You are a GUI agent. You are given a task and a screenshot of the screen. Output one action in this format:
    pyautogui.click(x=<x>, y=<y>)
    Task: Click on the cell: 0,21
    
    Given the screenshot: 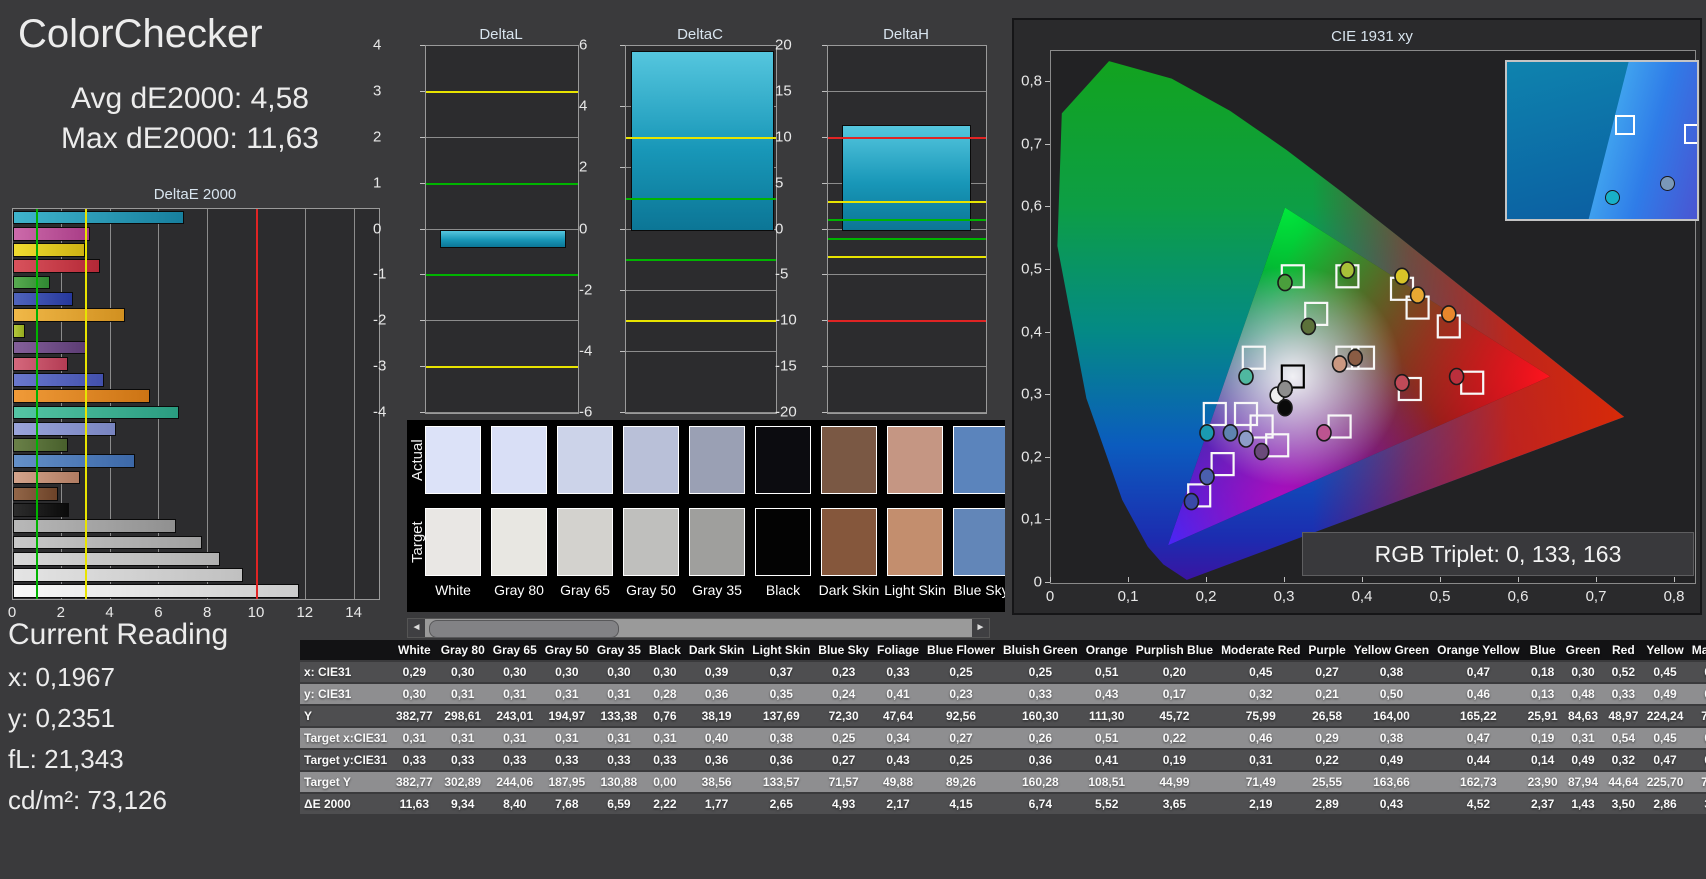 What is the action you would take?
    pyautogui.click(x=1327, y=694)
    